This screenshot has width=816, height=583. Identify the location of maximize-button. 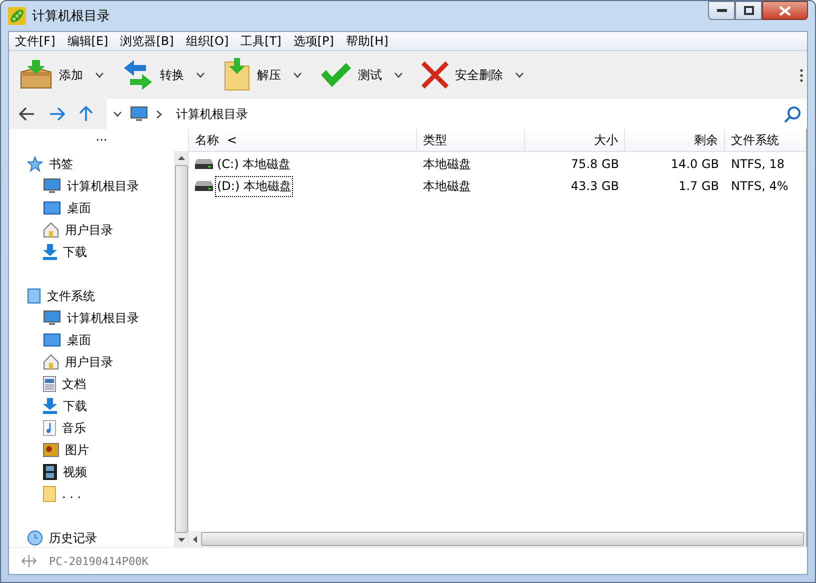
(748, 10).